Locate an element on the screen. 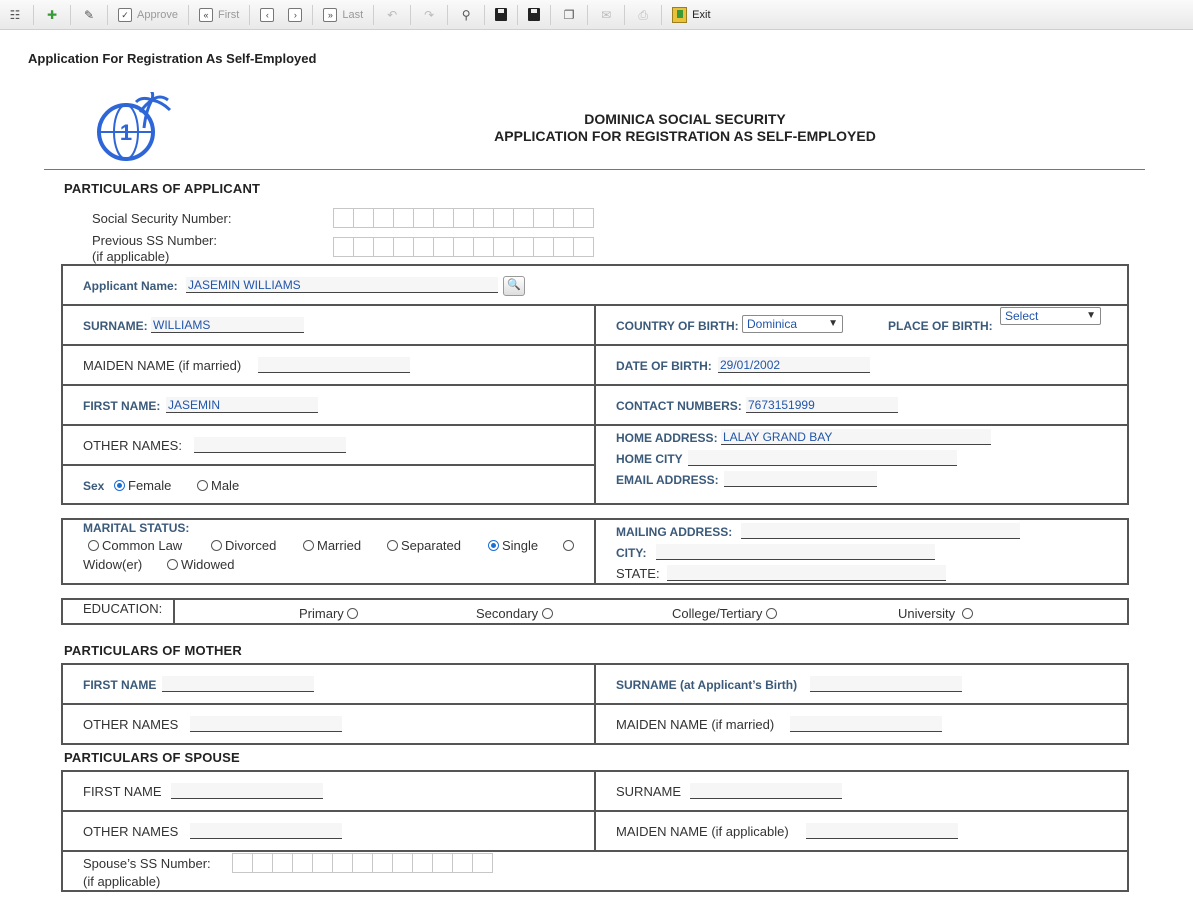 The image size is (1193, 904). redo-button: ↷ is located at coordinates (429, 15).